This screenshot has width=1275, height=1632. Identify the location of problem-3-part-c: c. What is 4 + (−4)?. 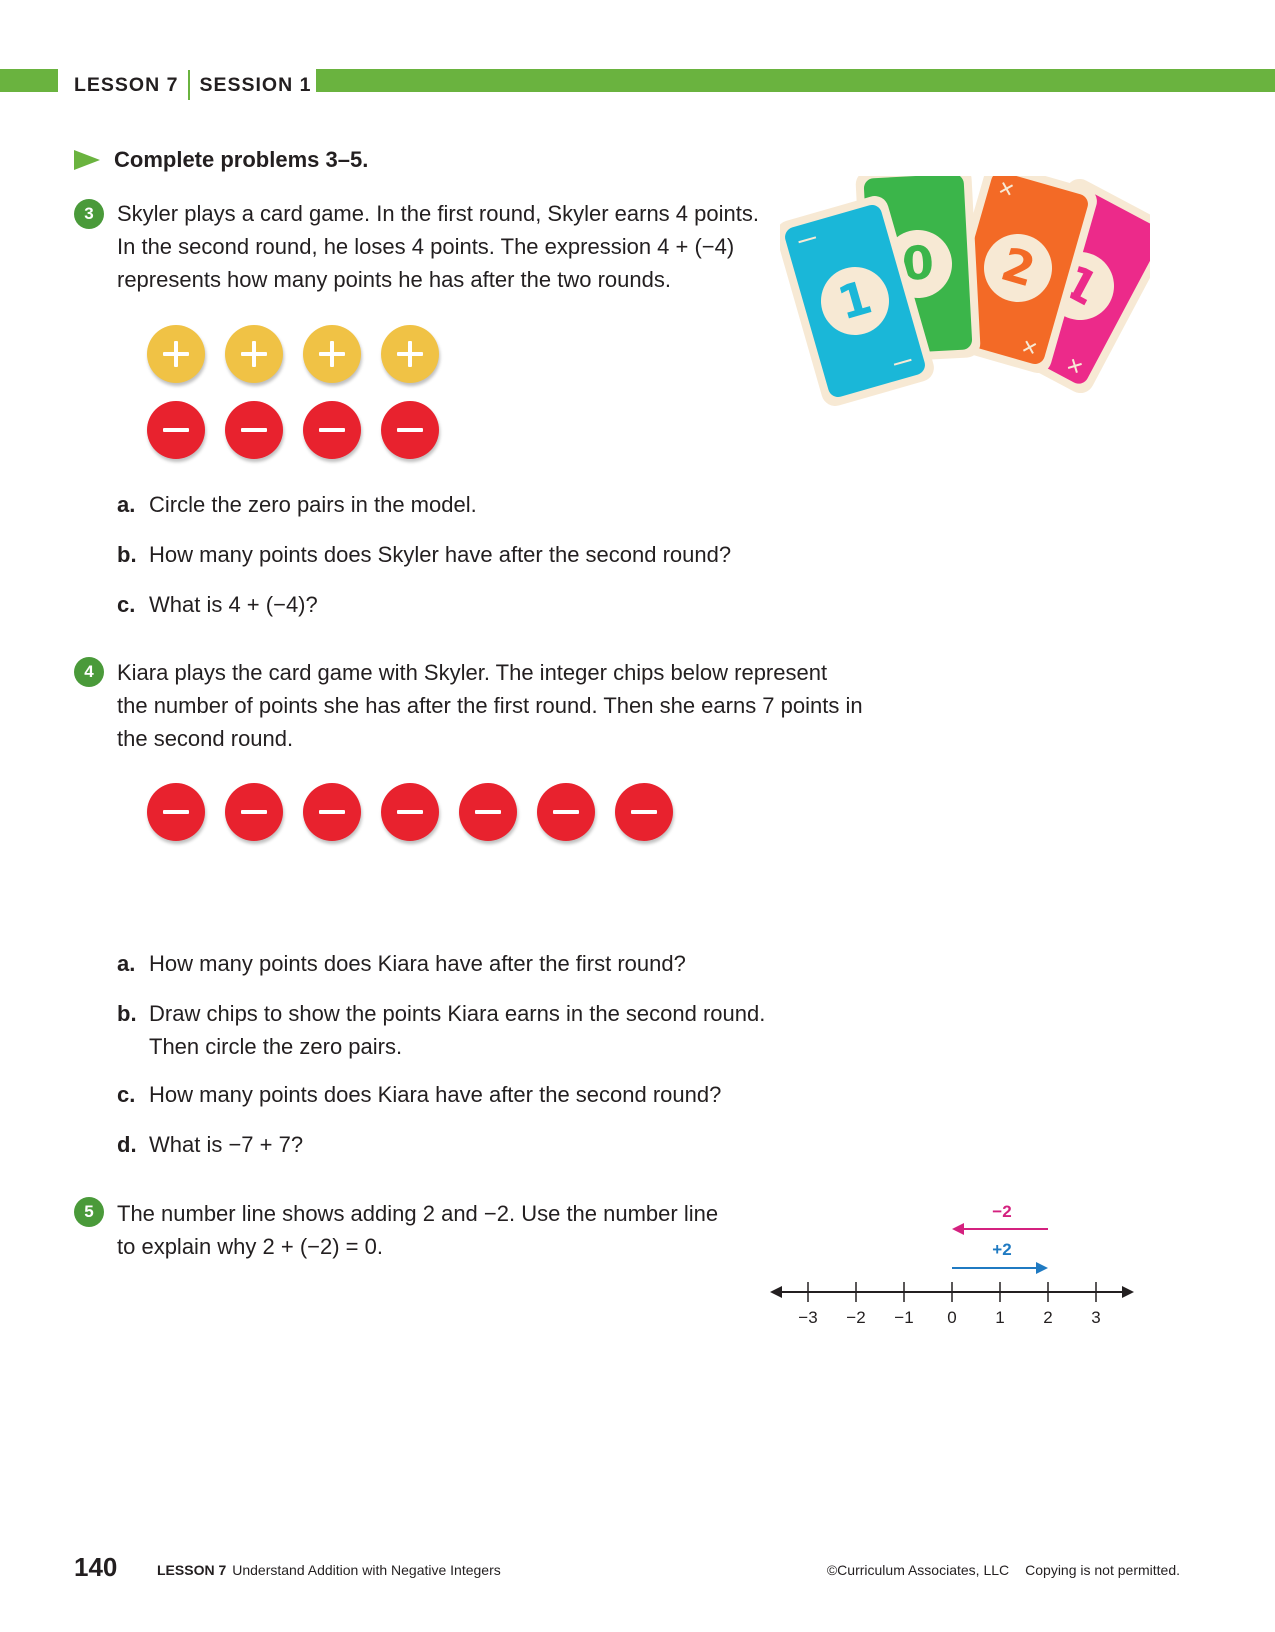
(217, 604).